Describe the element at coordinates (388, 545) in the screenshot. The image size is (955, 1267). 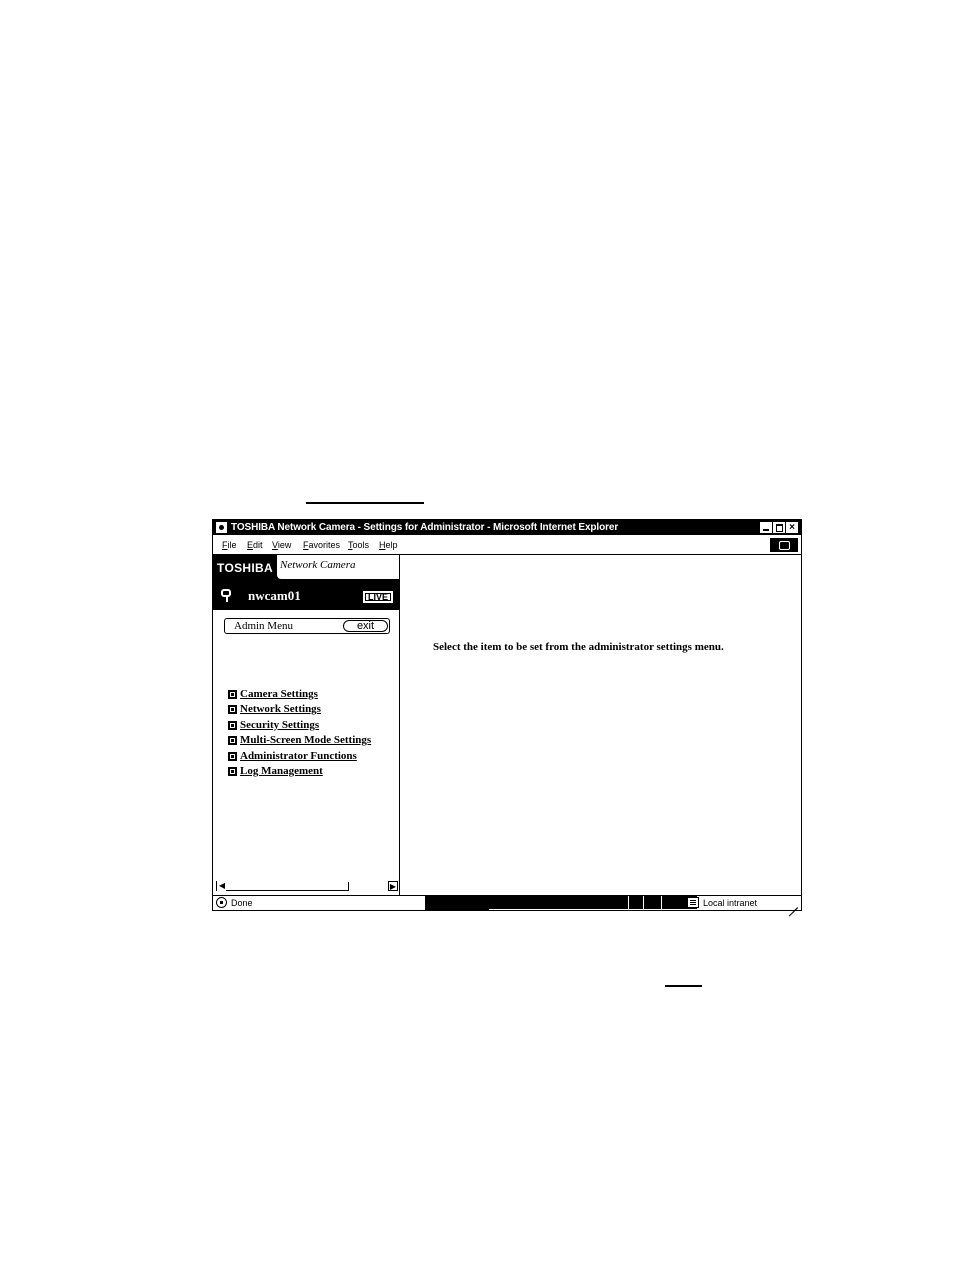
I see `menu-help: Help` at that location.